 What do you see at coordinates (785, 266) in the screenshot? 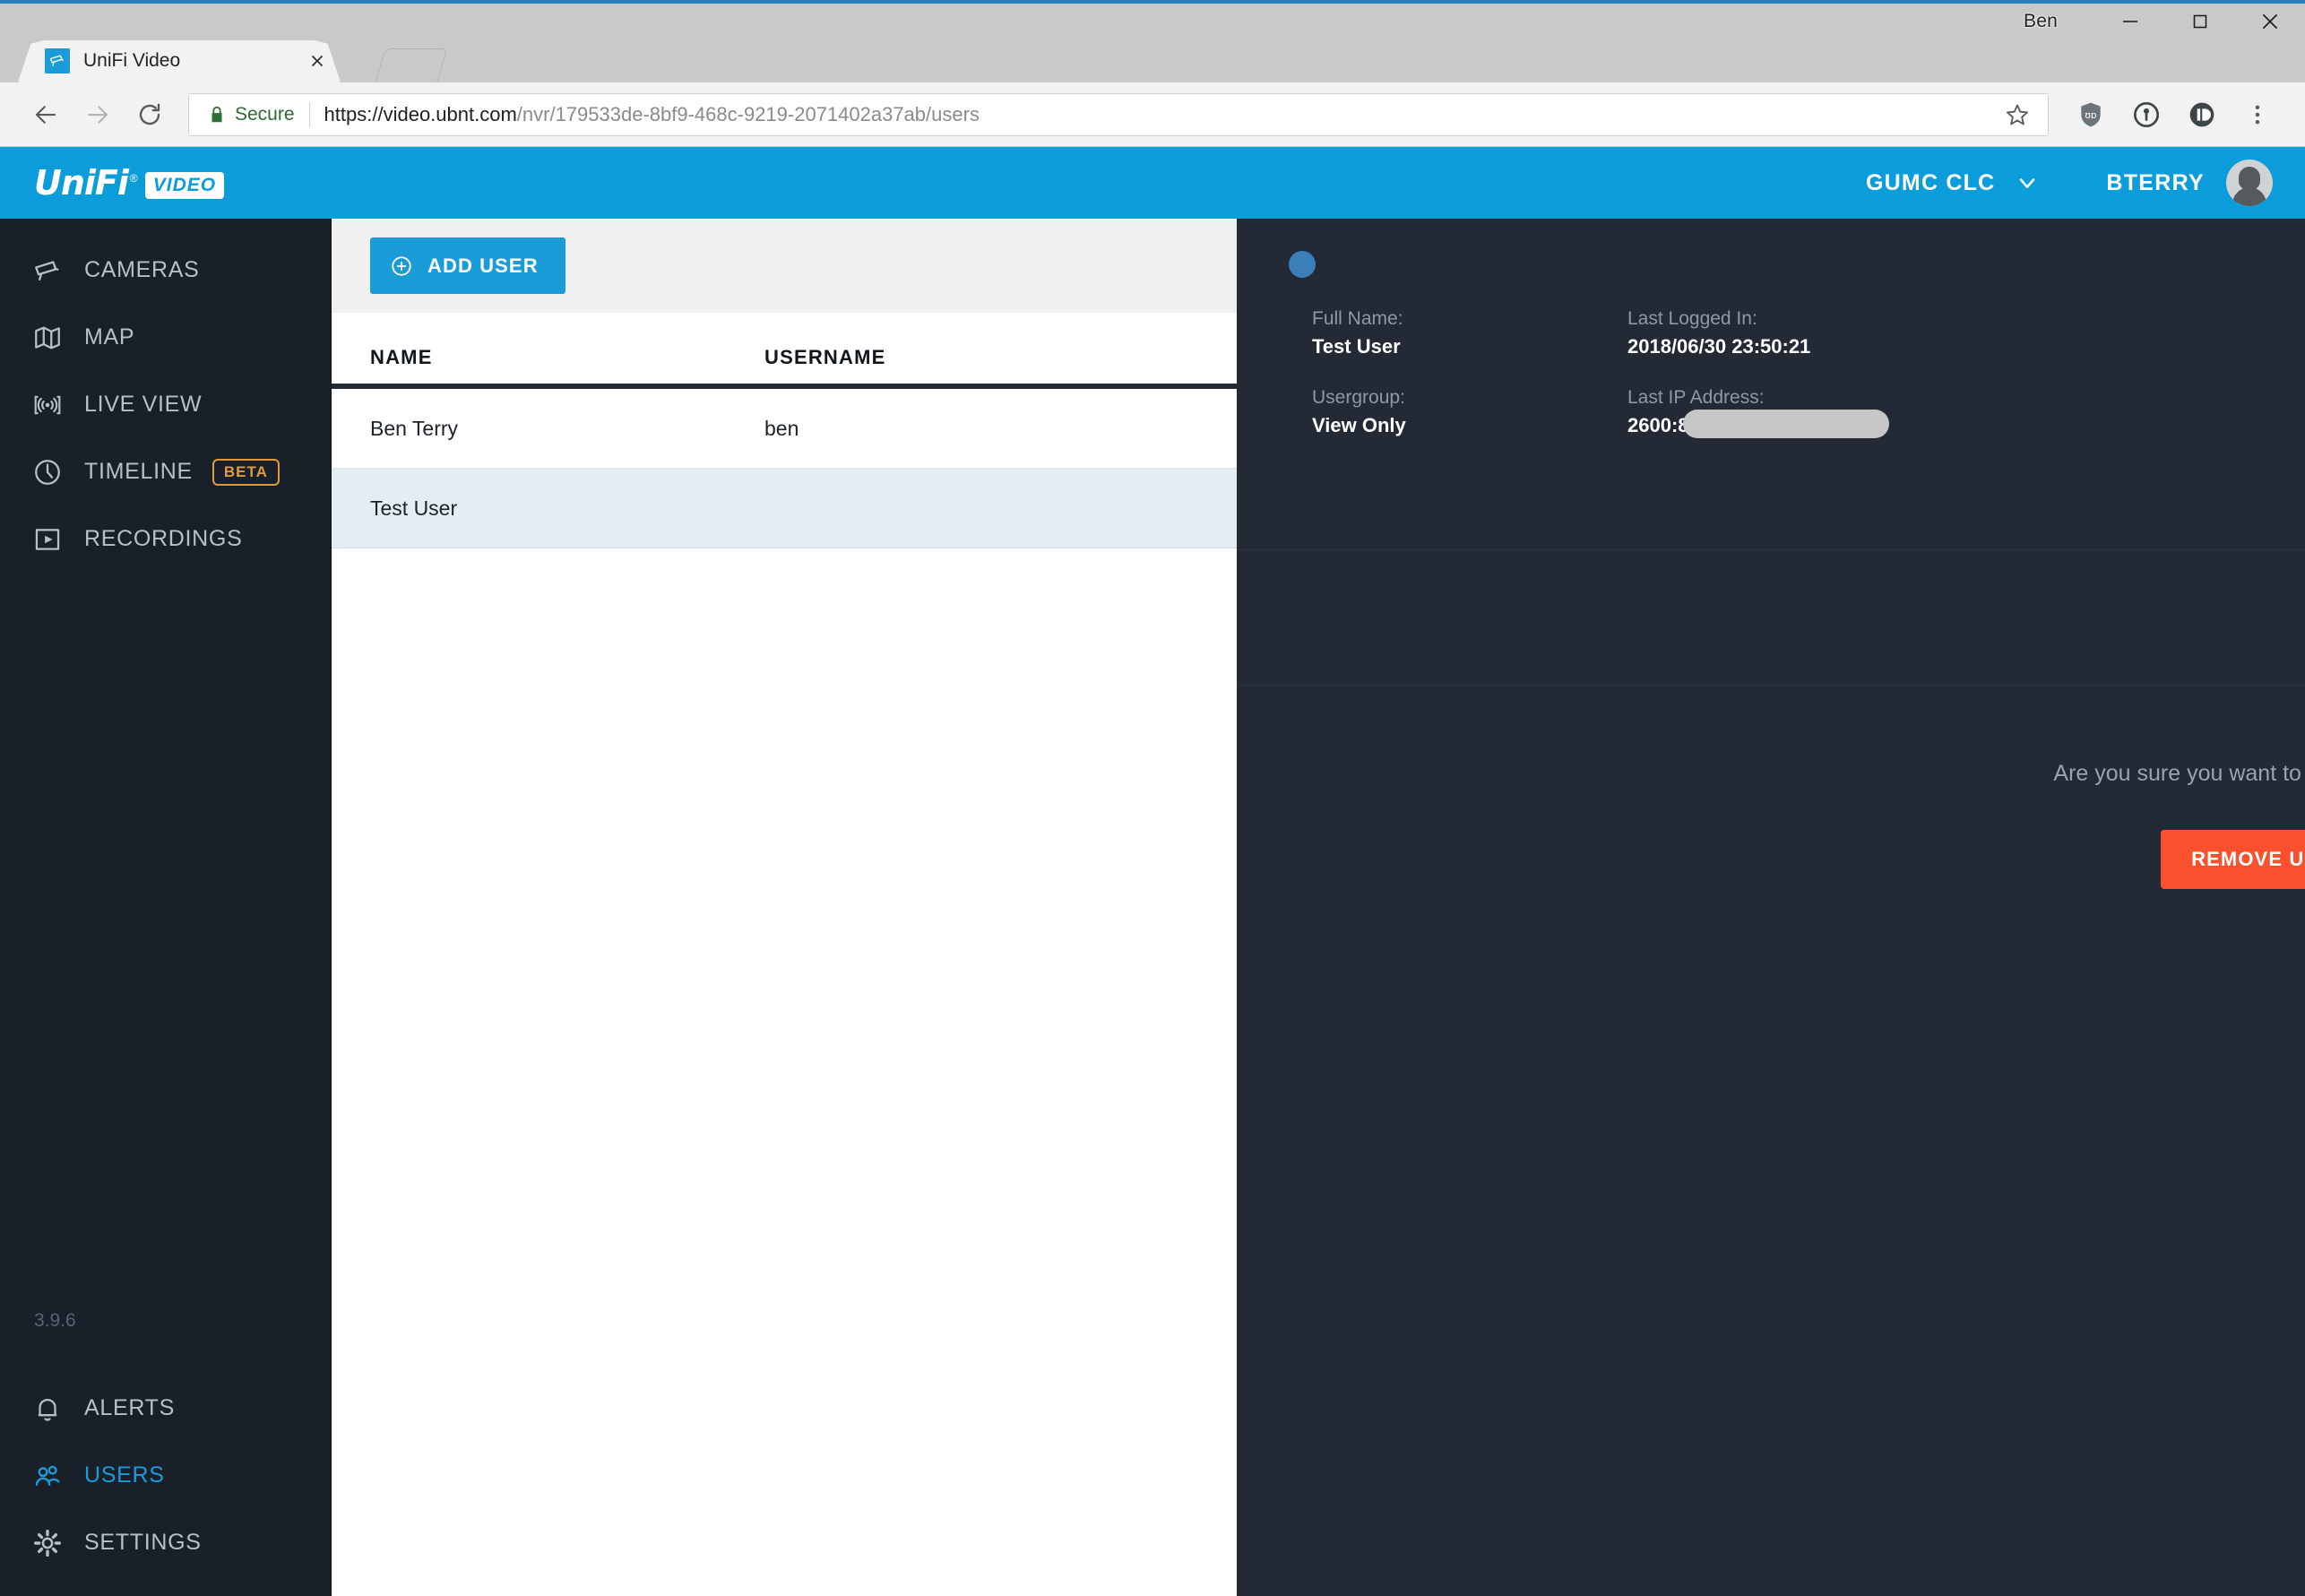
I see `users-list-toolbar: ADD USER` at bounding box center [785, 266].